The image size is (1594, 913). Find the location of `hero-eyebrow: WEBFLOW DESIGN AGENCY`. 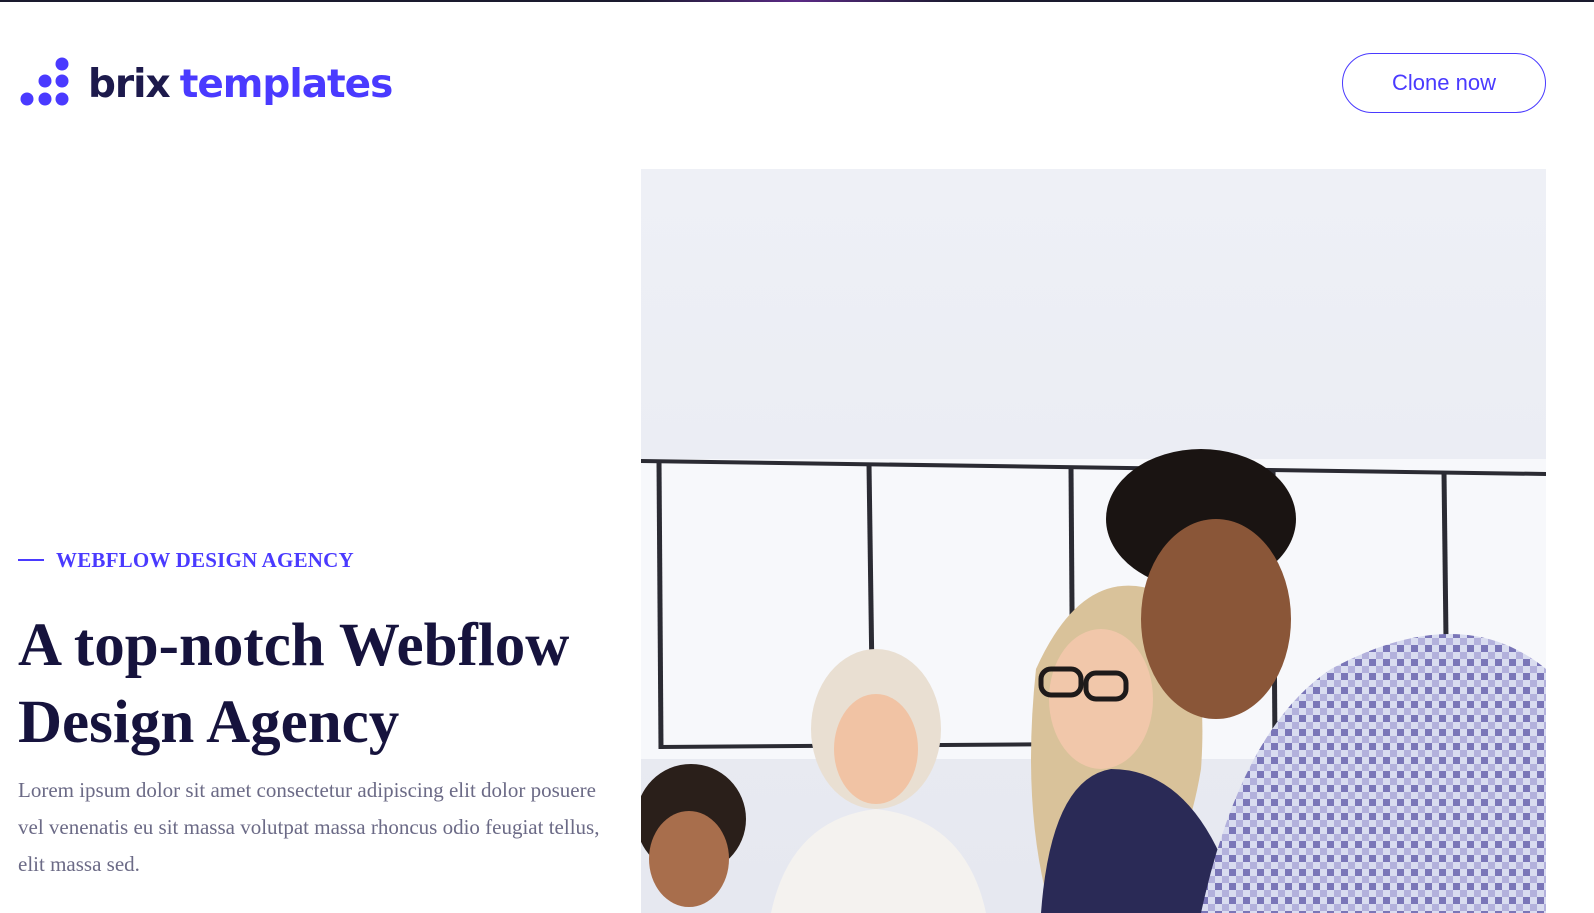

hero-eyebrow: WEBFLOW DESIGN AGENCY is located at coordinates (186, 560).